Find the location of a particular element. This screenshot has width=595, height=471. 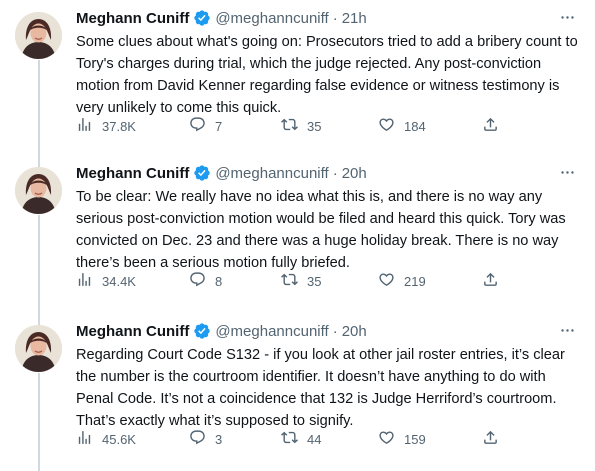

views-count: 37.8K is located at coordinates (119, 126).